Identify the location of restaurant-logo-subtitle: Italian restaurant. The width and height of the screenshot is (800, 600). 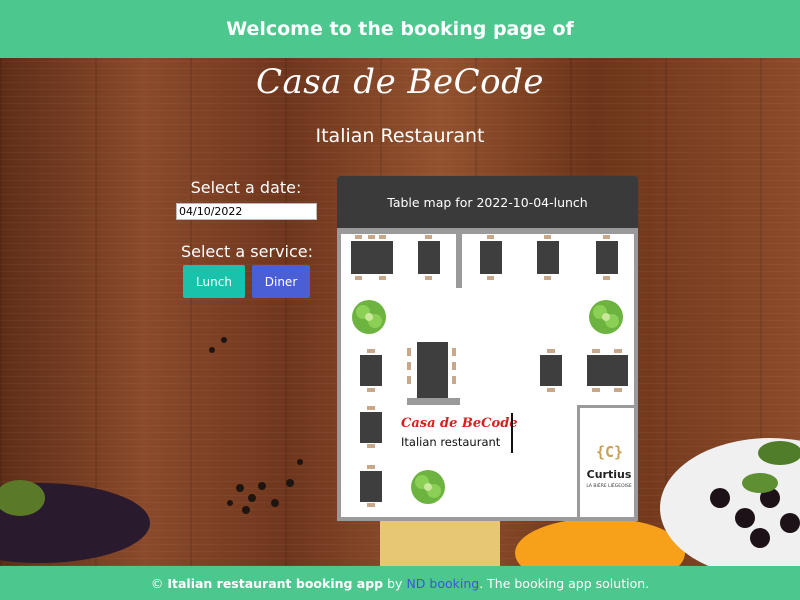
(451, 442).